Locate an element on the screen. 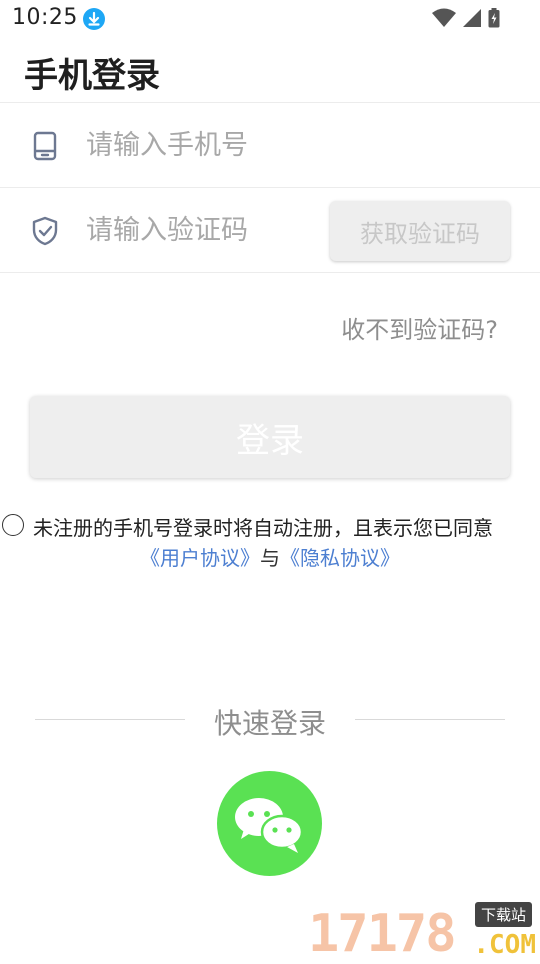 The image size is (540, 964). shield-check-icon is located at coordinates (45, 231).